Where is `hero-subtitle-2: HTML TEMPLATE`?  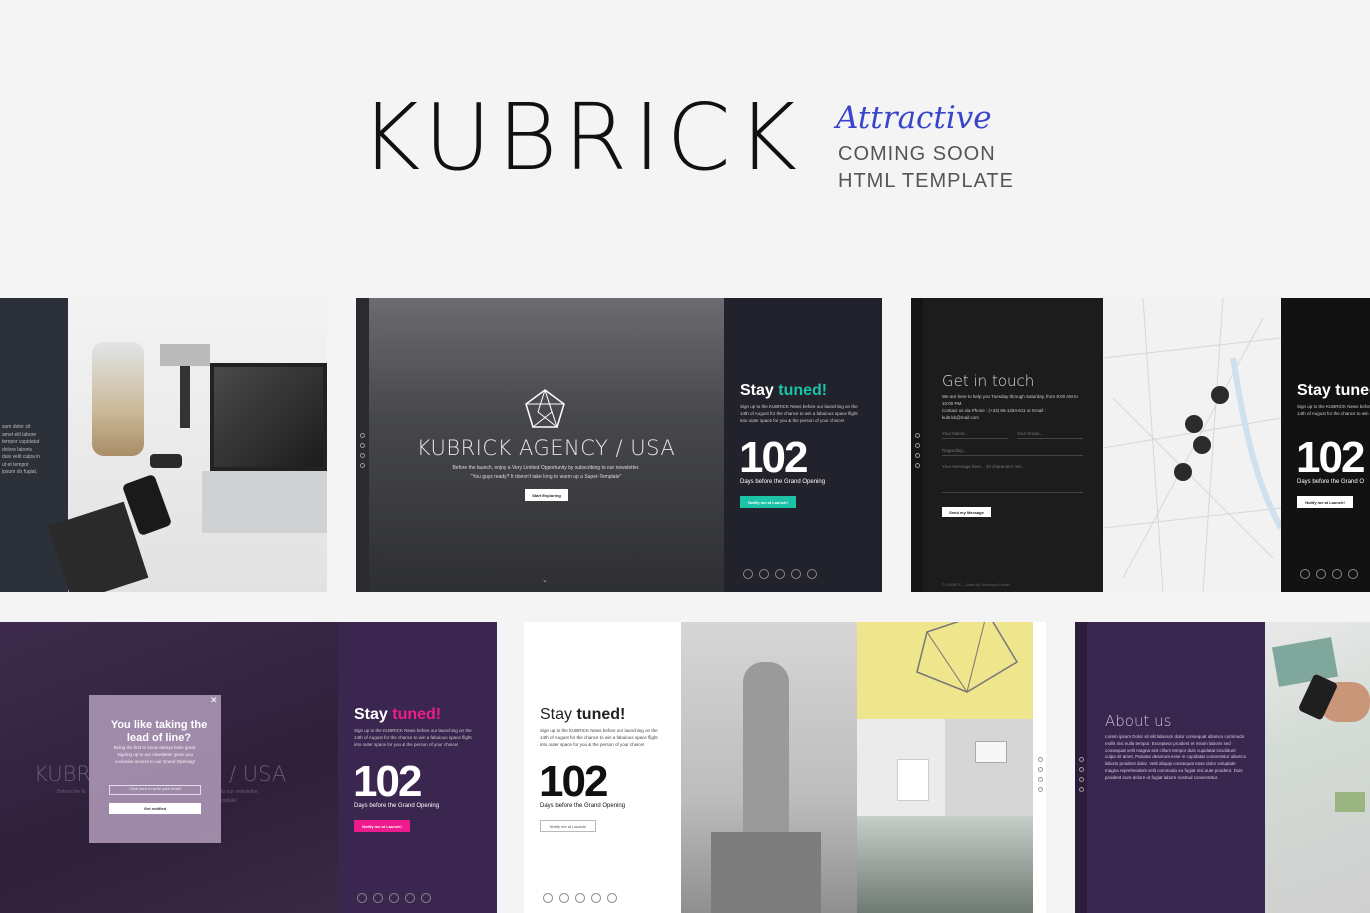 hero-subtitle-2: HTML TEMPLATE is located at coordinates (926, 181).